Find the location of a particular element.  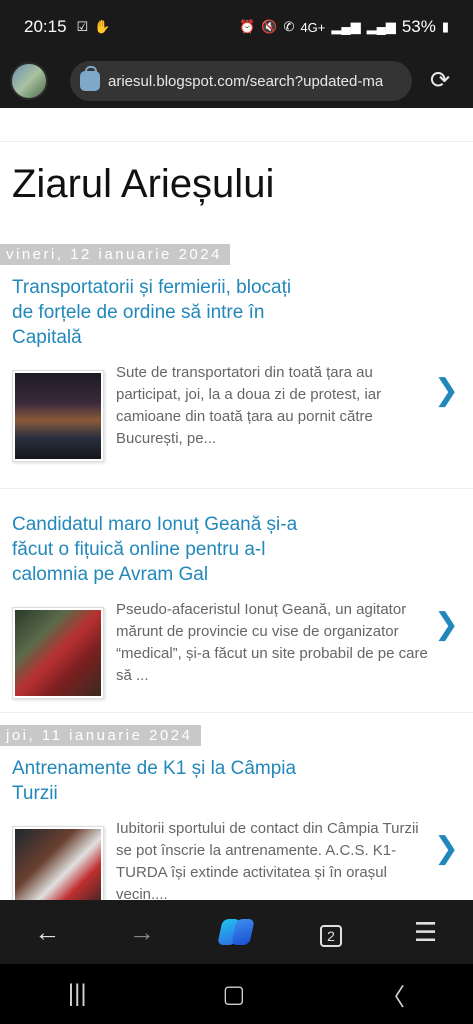

back-arrow-icon: ← is located at coordinates (47, 932).